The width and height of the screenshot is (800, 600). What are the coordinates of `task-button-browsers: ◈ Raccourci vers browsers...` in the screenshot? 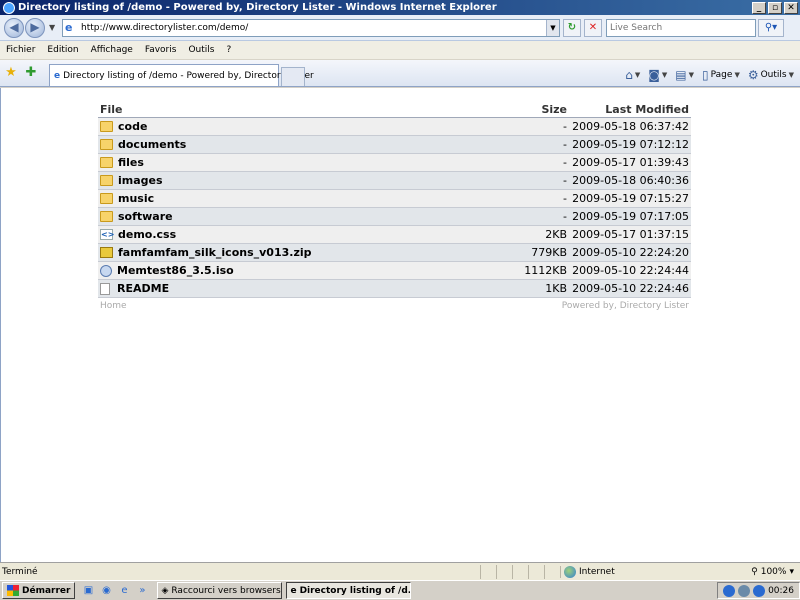 It's located at (220, 590).